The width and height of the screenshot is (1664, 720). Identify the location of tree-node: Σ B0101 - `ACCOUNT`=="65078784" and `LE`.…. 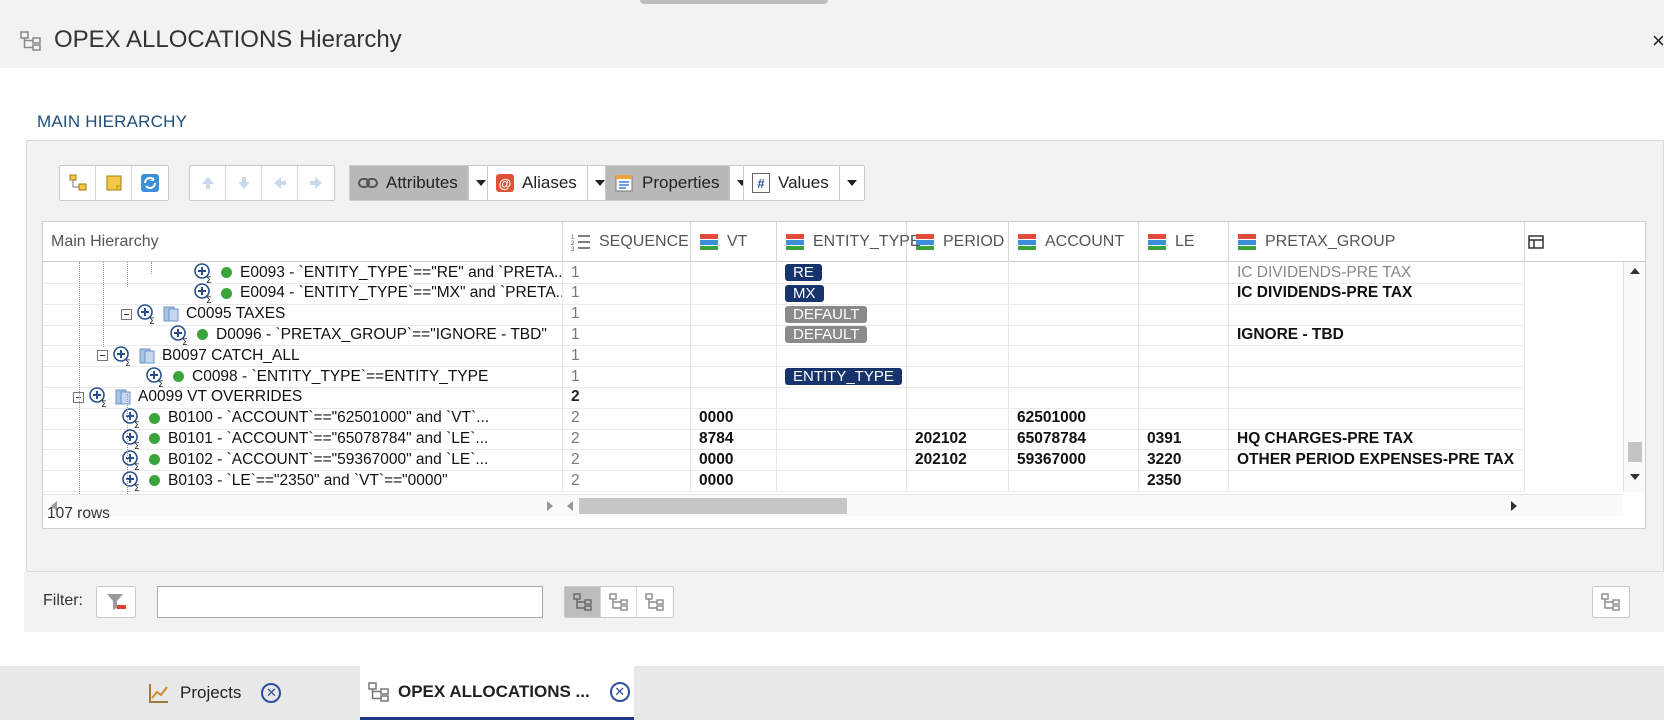
(304, 438).